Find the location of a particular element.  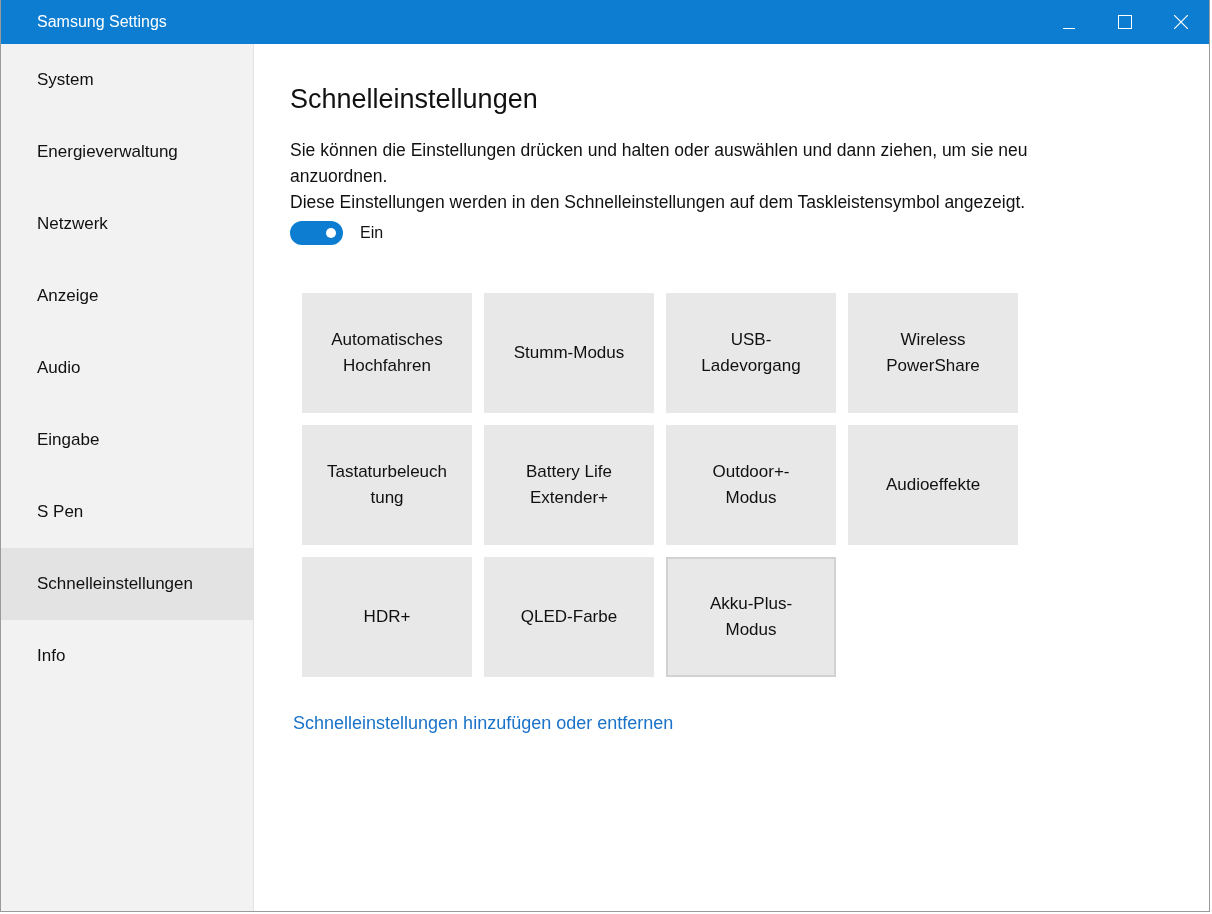

sidebar-item: Energieverwaltung is located at coordinates (127, 152).